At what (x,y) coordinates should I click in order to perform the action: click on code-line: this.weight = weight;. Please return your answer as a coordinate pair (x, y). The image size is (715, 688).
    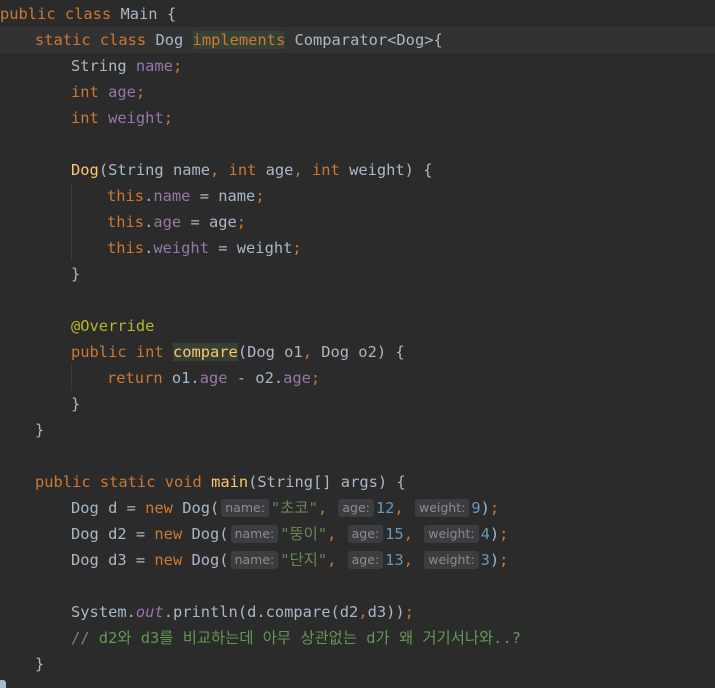
    Looking at the image, I should click on (357, 248).